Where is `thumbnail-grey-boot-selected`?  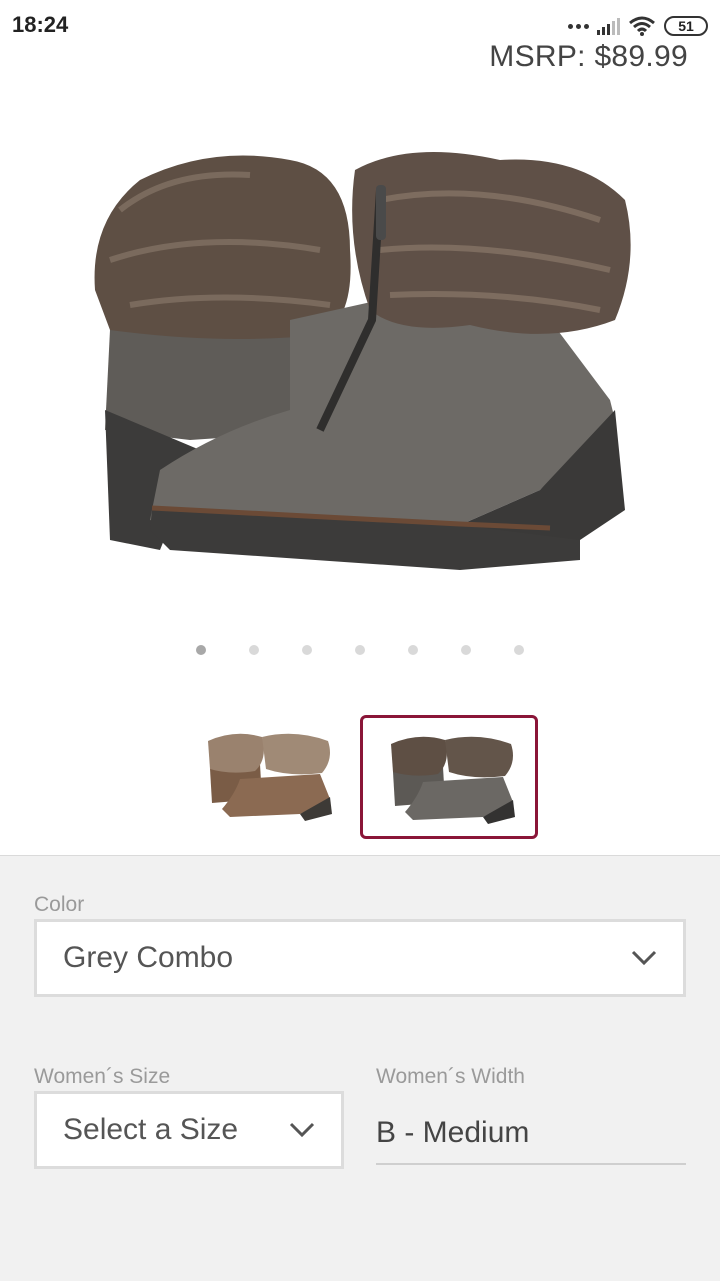 thumbnail-grey-boot-selected is located at coordinates (449, 777).